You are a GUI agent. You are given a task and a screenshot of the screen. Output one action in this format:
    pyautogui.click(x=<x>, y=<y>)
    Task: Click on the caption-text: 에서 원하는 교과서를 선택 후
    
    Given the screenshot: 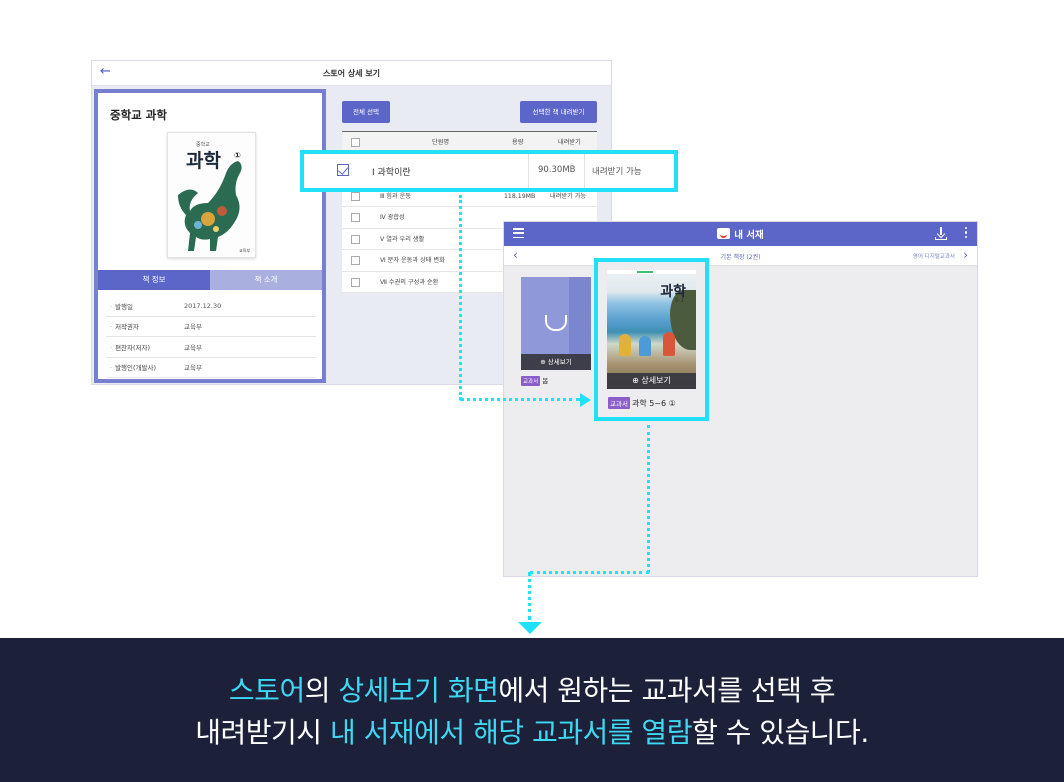 What is the action you would take?
    pyautogui.click(x=667, y=690)
    